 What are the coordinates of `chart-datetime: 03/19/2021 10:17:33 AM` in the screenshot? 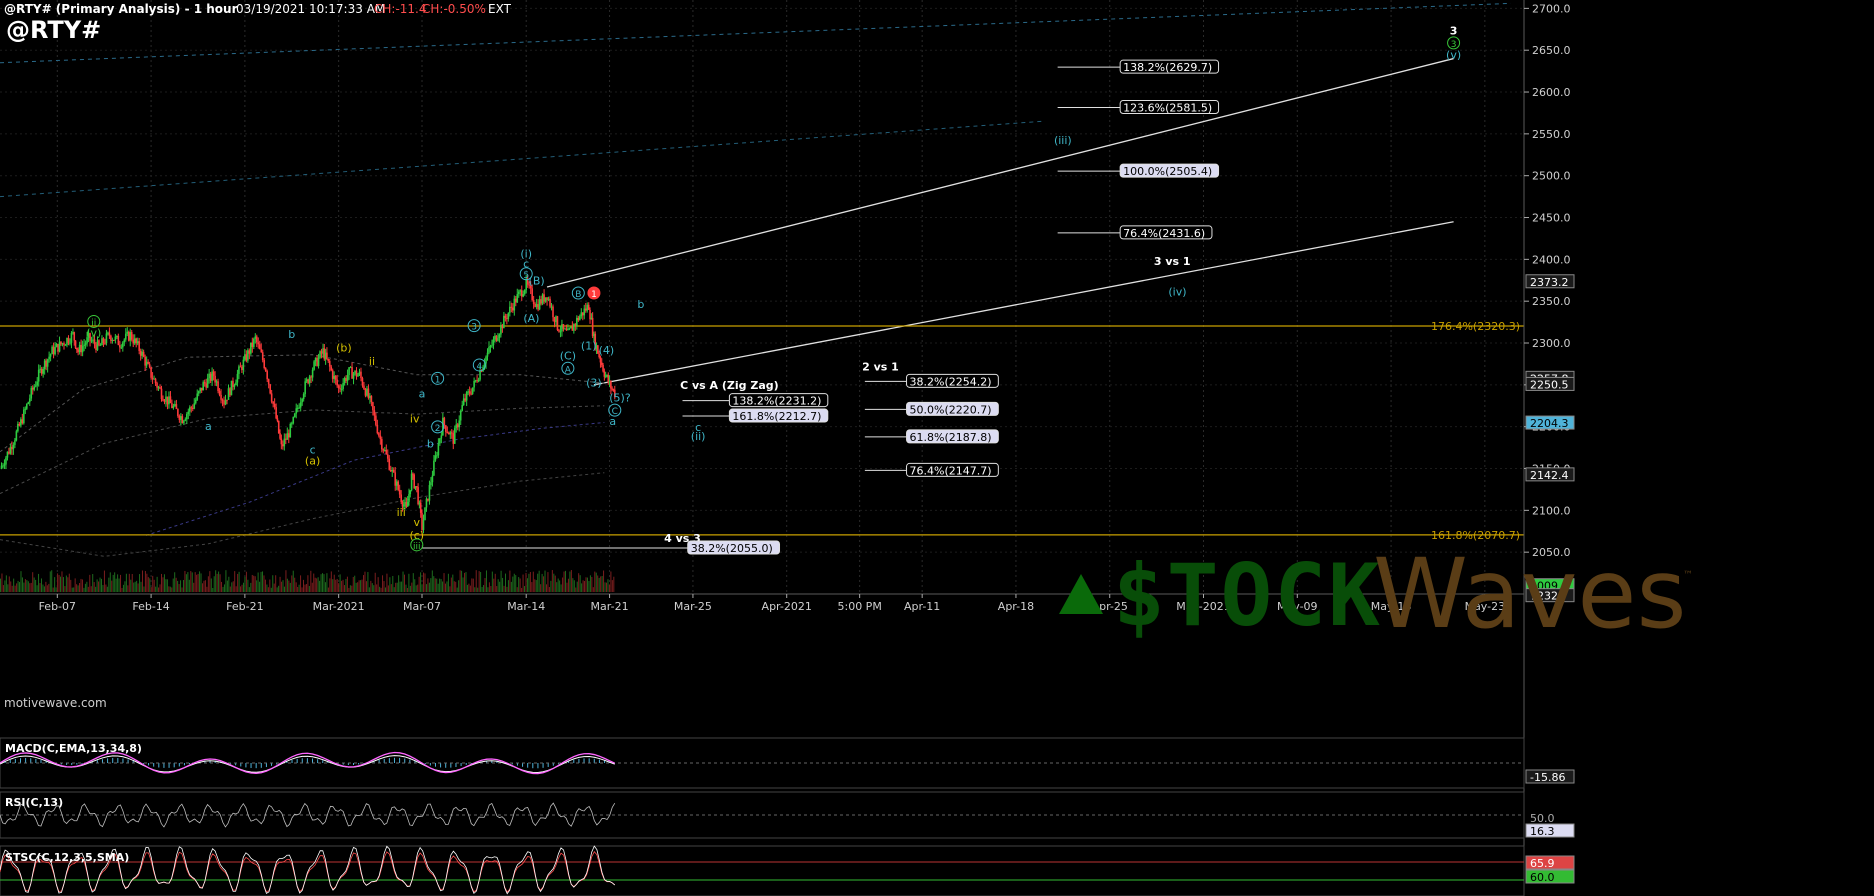 It's located at (311, 9).